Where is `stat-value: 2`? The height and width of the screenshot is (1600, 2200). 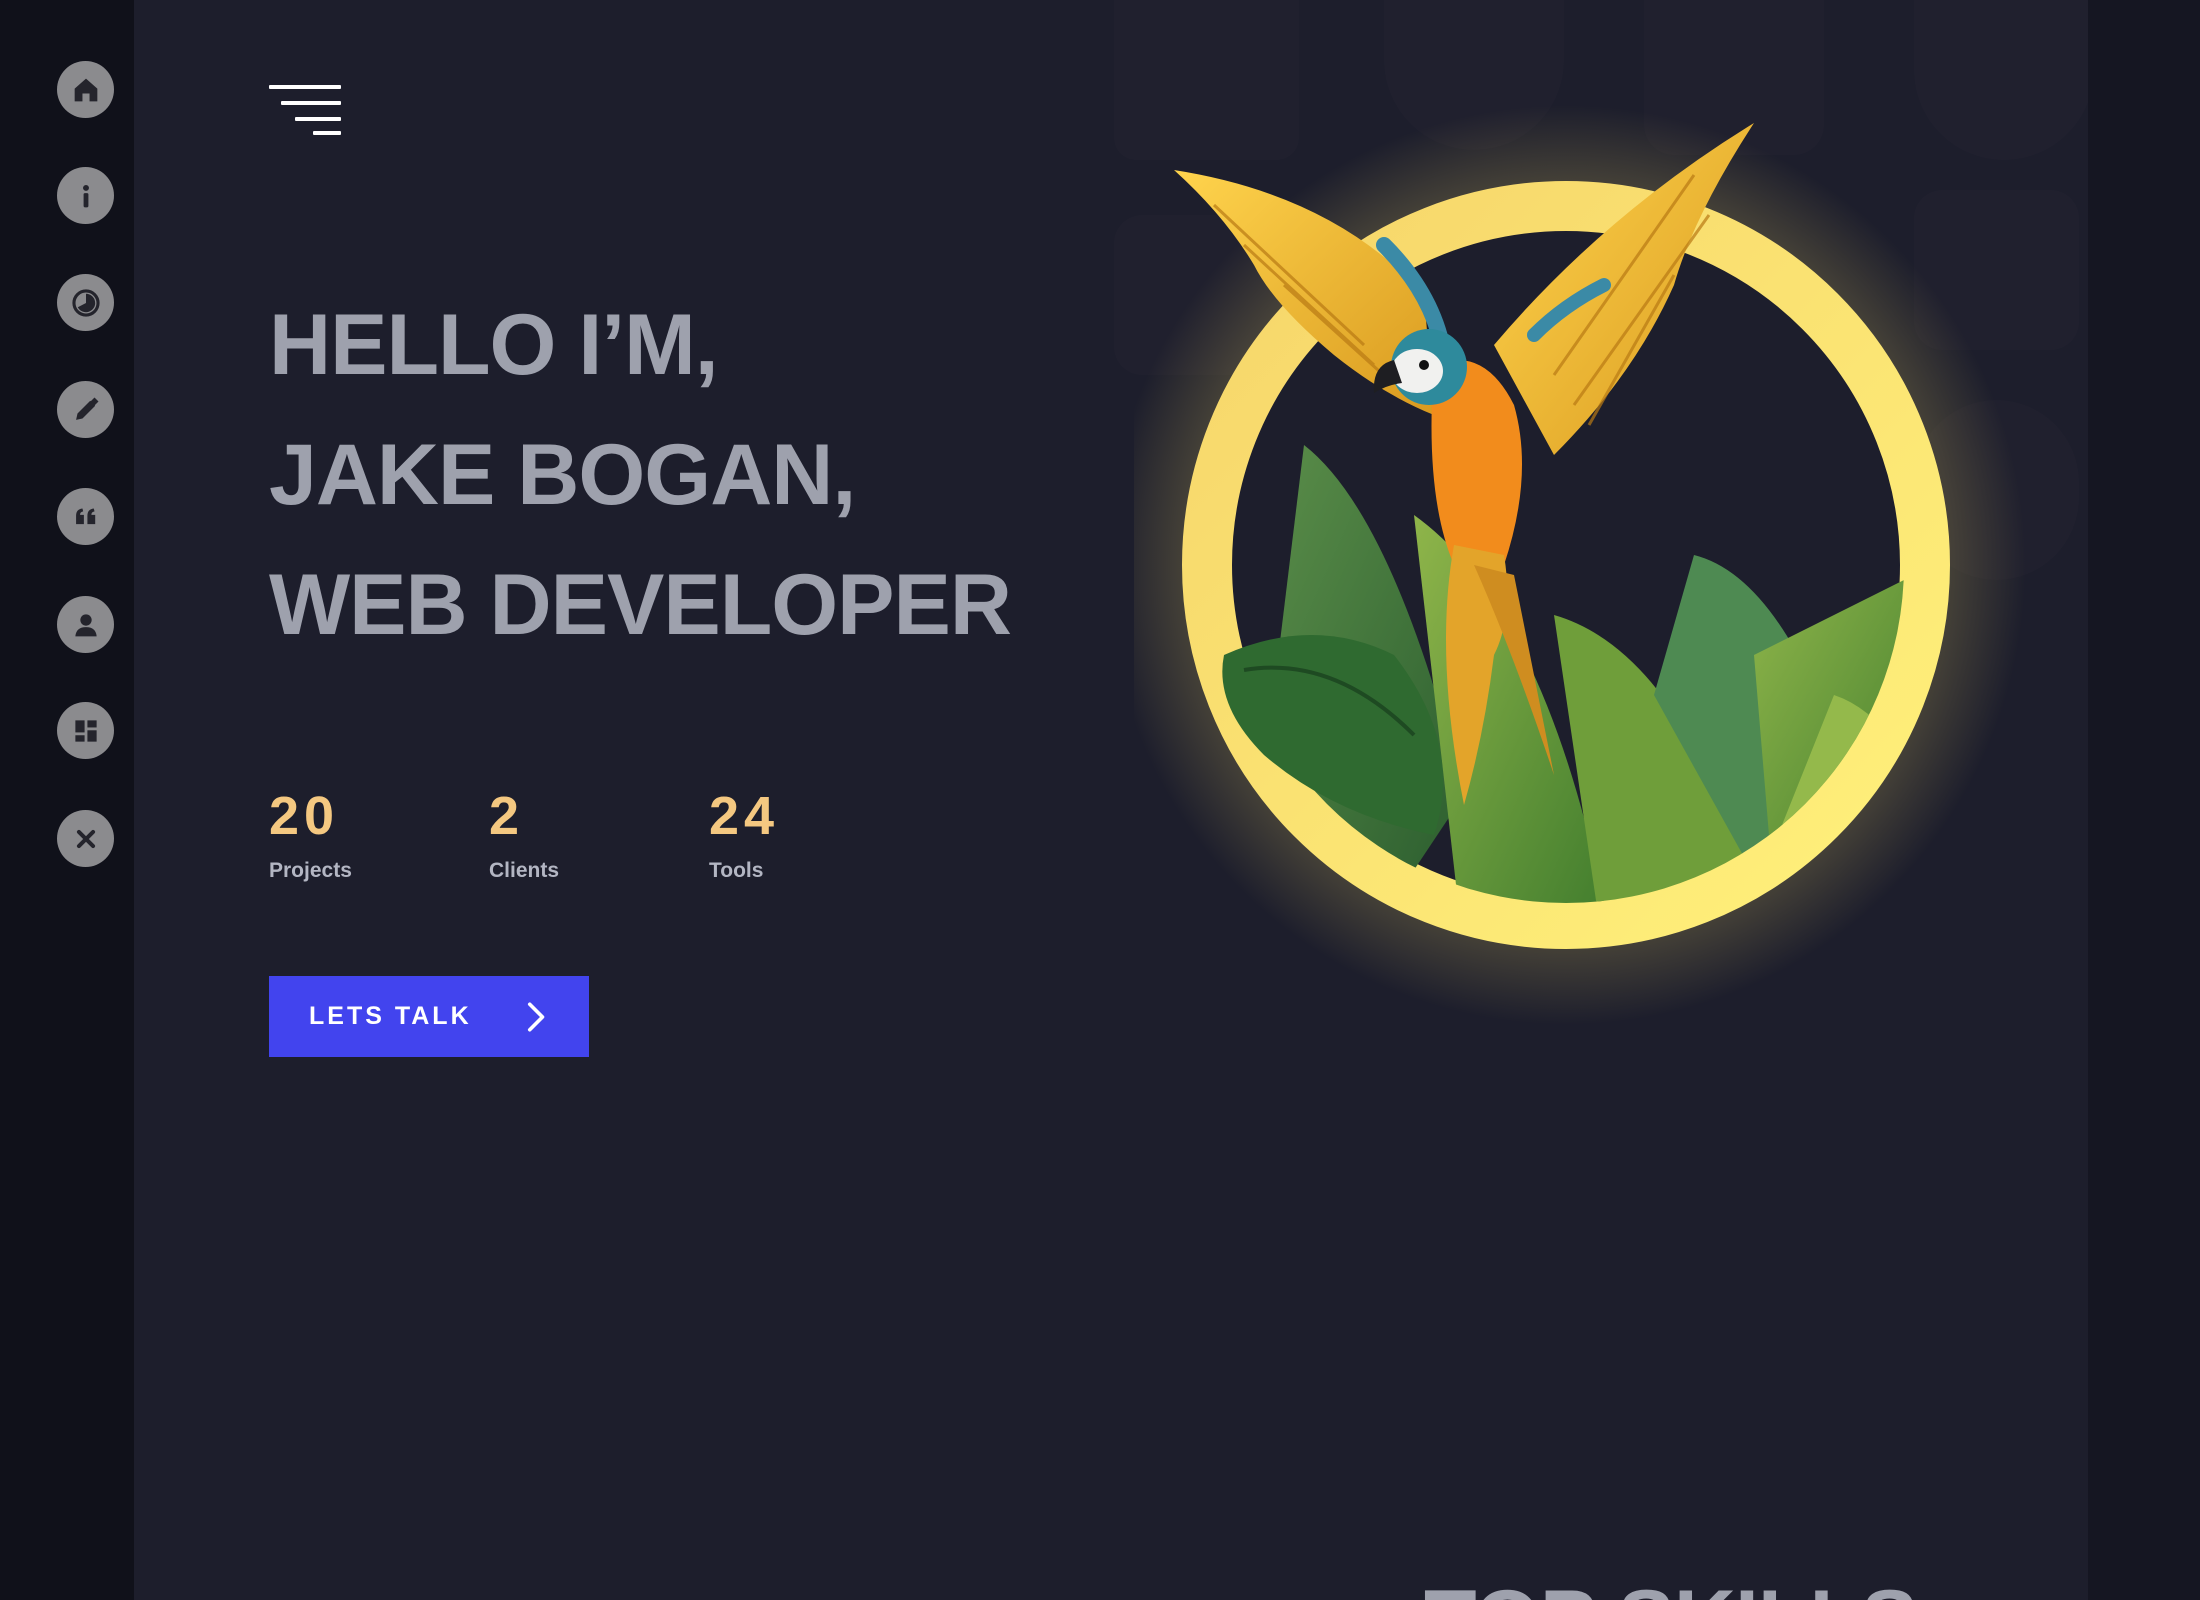 stat-value: 2 is located at coordinates (507, 816).